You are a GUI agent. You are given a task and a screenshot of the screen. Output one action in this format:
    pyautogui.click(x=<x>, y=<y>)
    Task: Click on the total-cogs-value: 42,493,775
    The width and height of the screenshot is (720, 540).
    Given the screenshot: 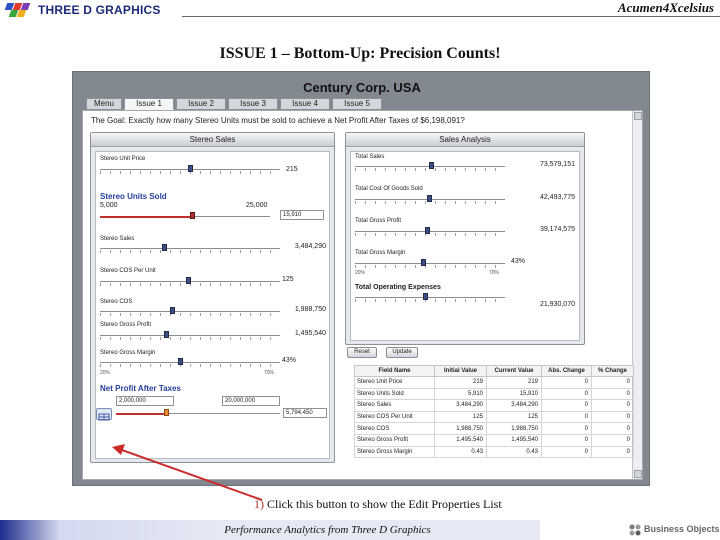 What is the action you would take?
    pyautogui.click(x=557, y=197)
    